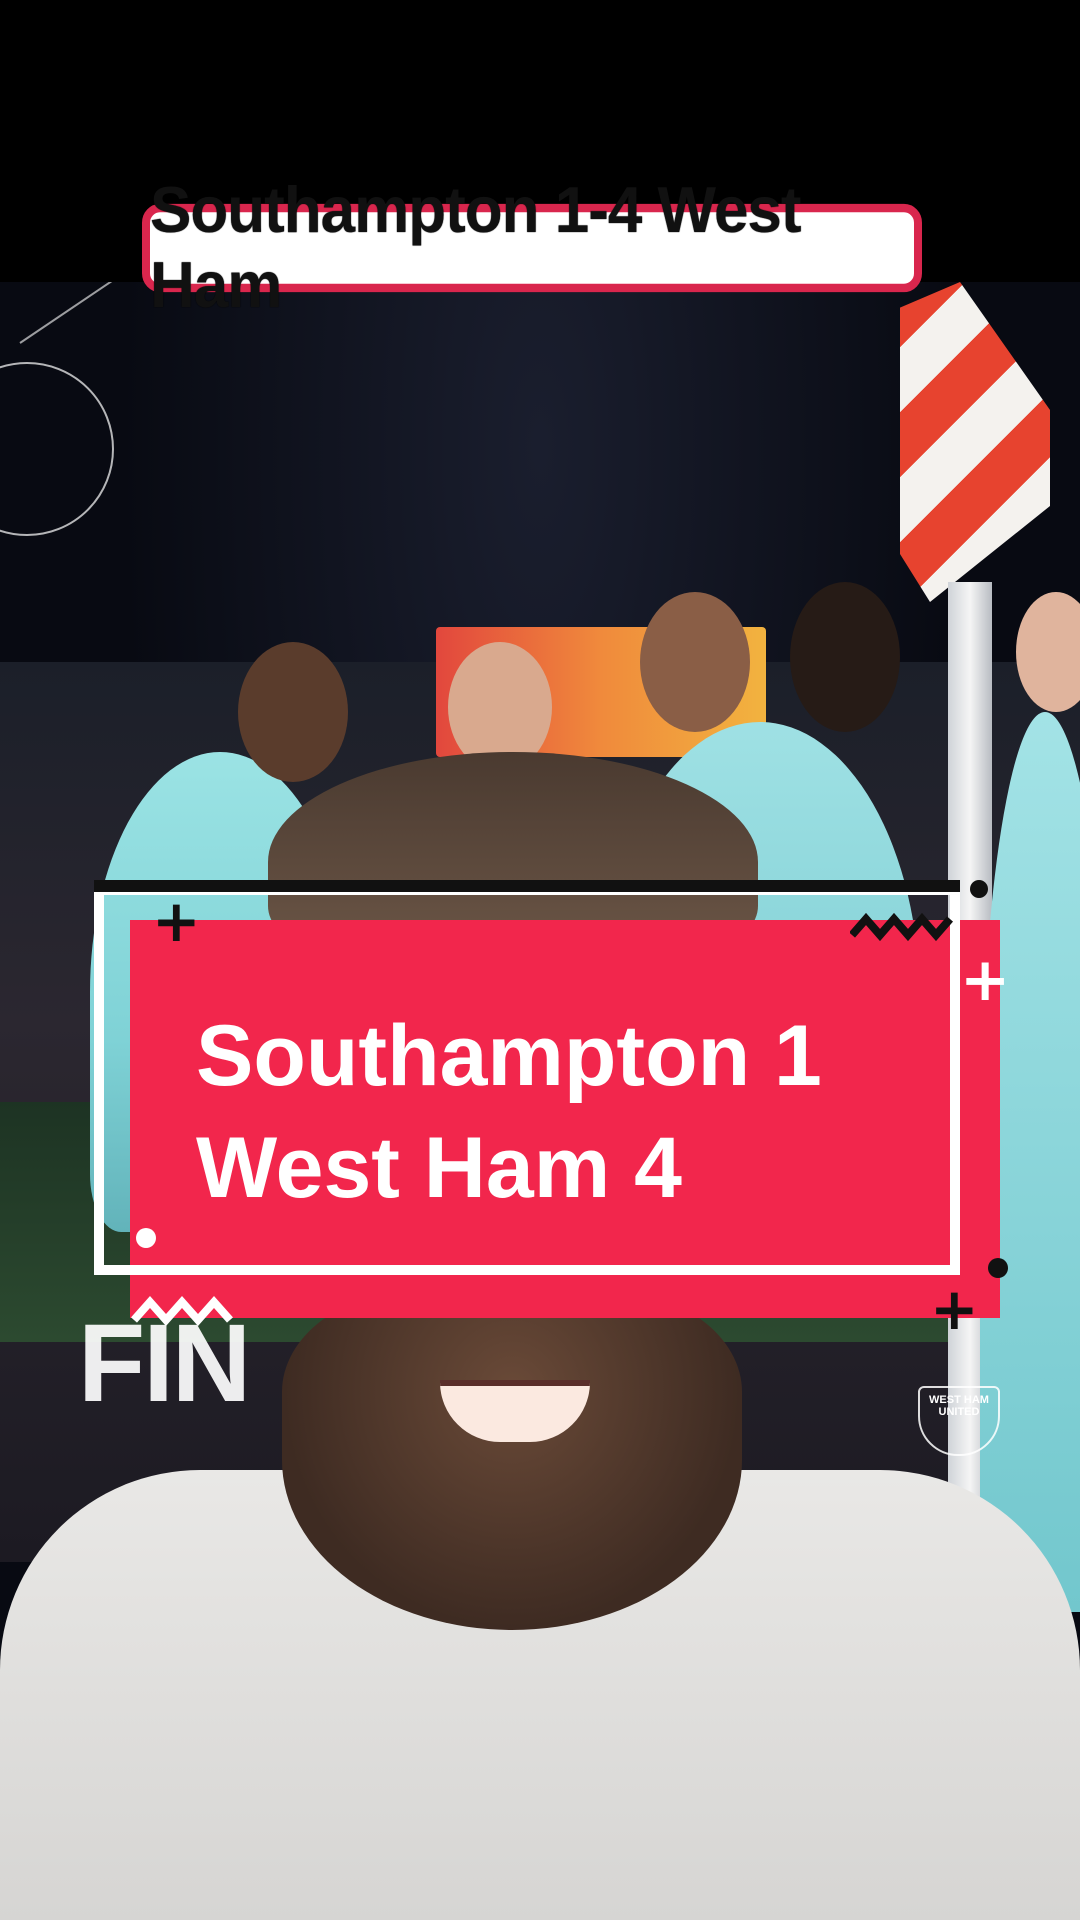 Image resolution: width=1080 pixels, height=1920 pixels. I want to click on presenter-beard, so click(512, 1460).